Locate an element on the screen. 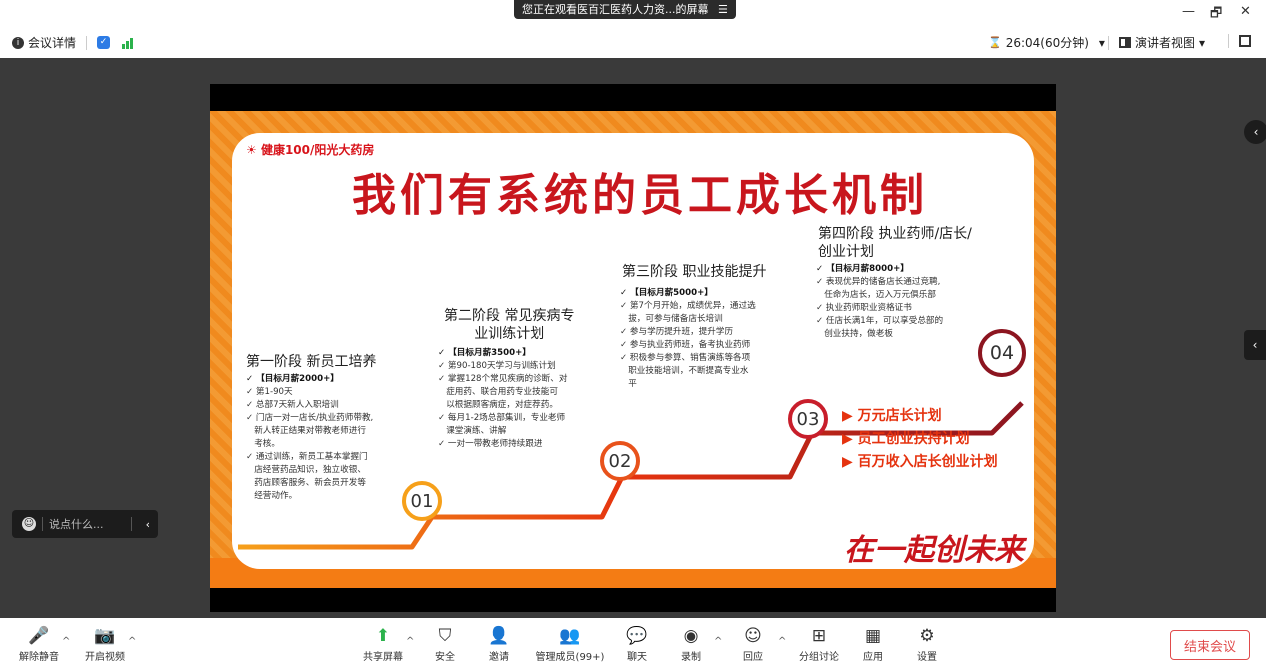 This screenshot has height=672, width=1266. collapse-chat-icon: ‹ is located at coordinates (148, 524).